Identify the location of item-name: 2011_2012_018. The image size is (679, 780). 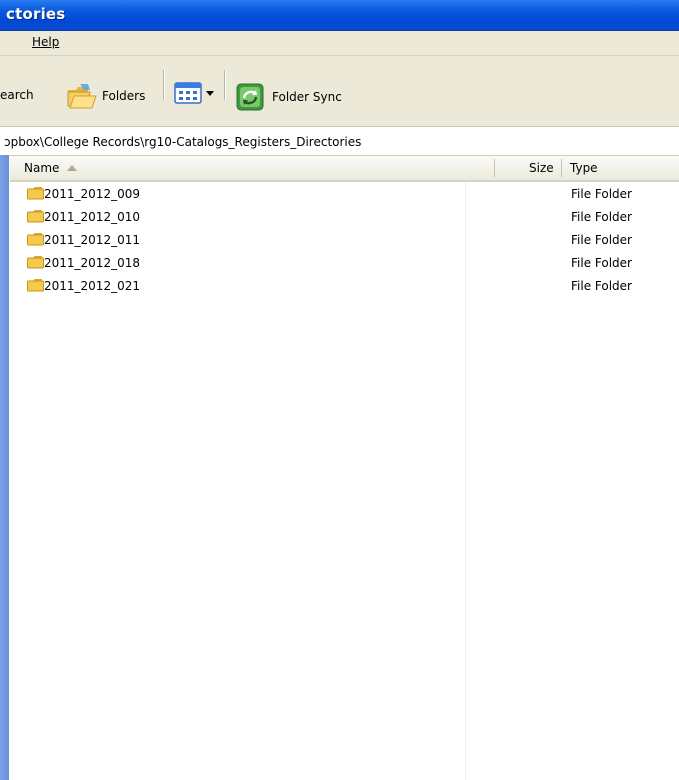
(92, 263).